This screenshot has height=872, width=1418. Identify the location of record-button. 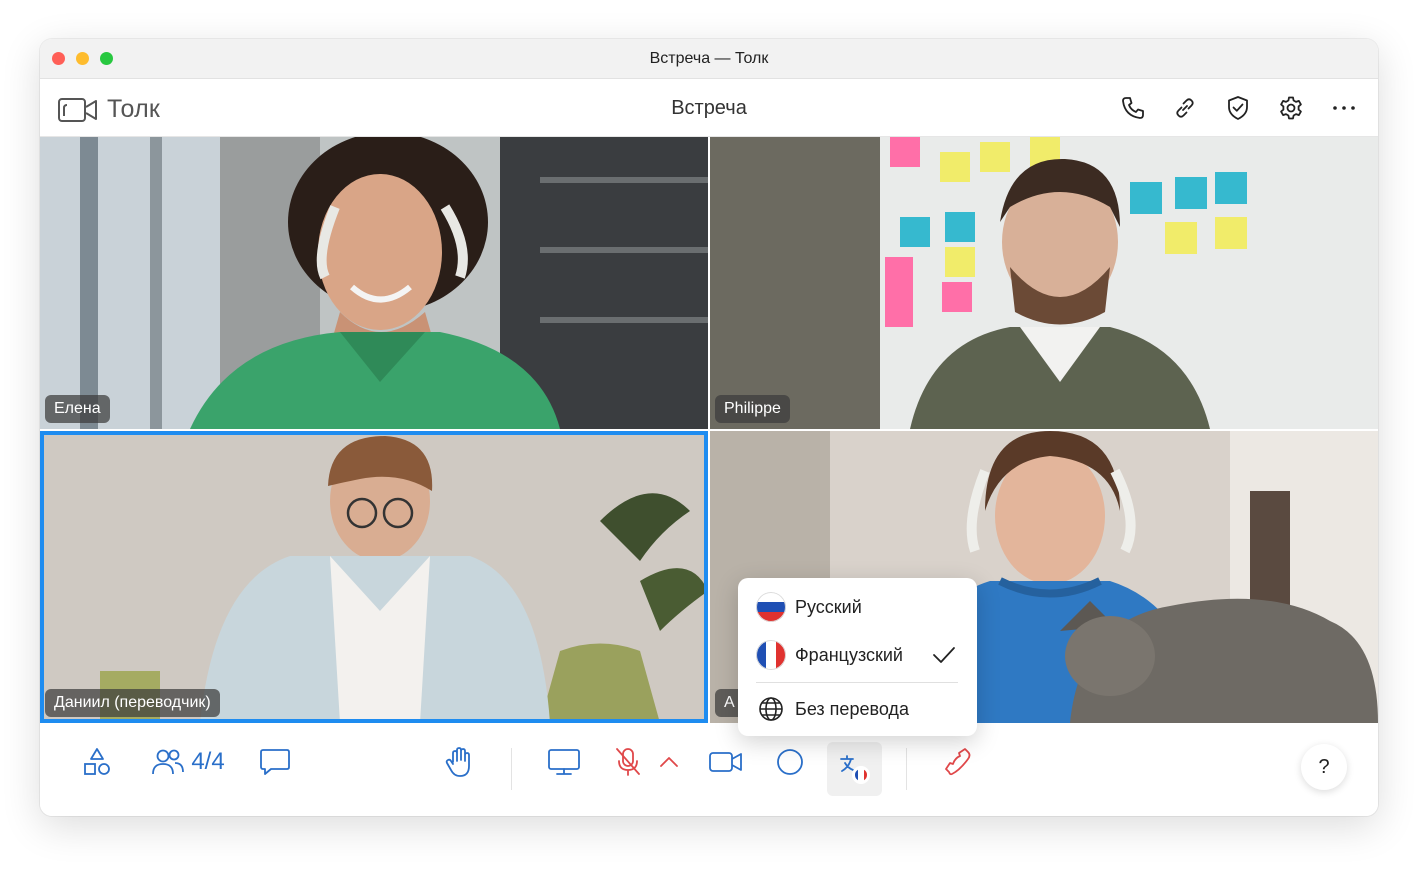
(790, 762).